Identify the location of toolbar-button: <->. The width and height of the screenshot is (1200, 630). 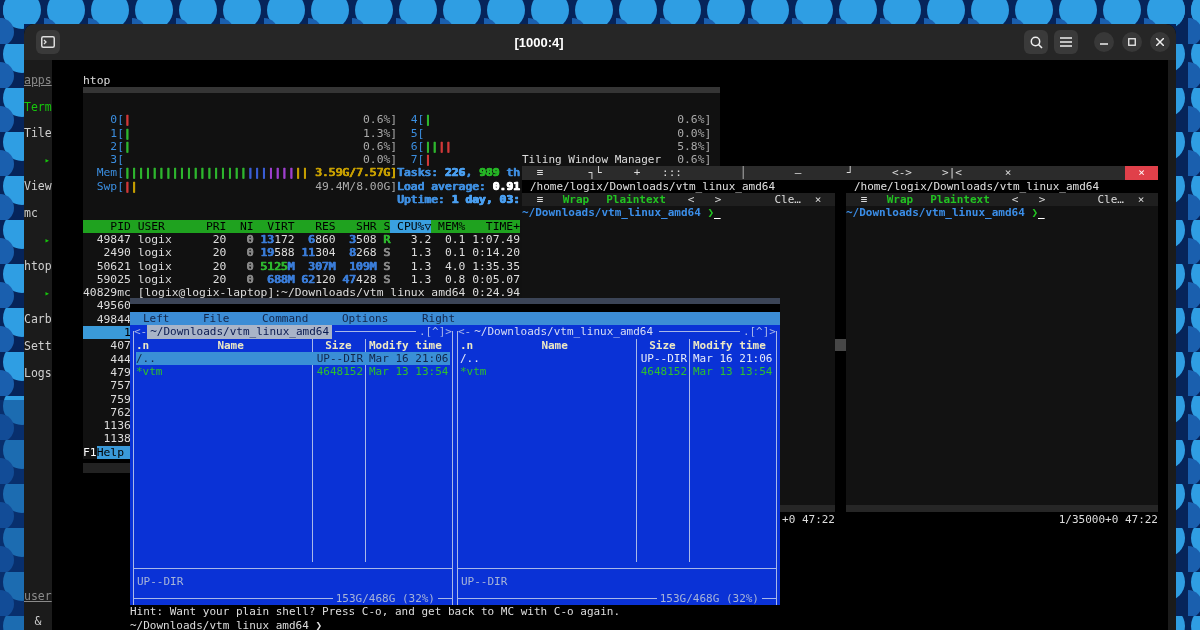
(902, 173).